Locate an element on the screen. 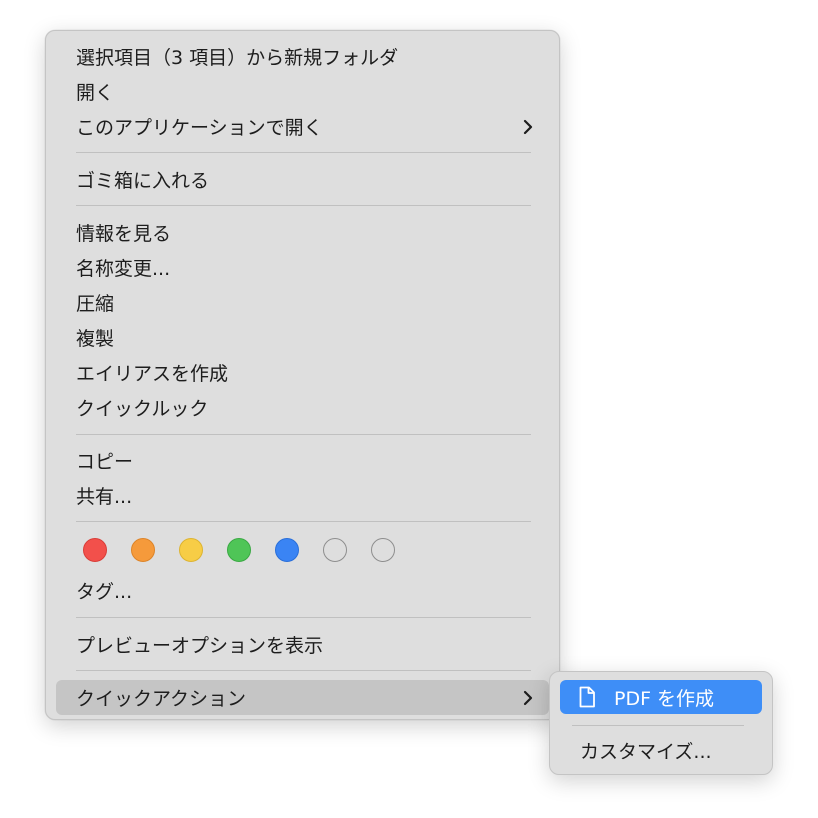 This screenshot has width=818, height=818. menu-item-label: このアプリケーションで開く is located at coordinates (199, 128).